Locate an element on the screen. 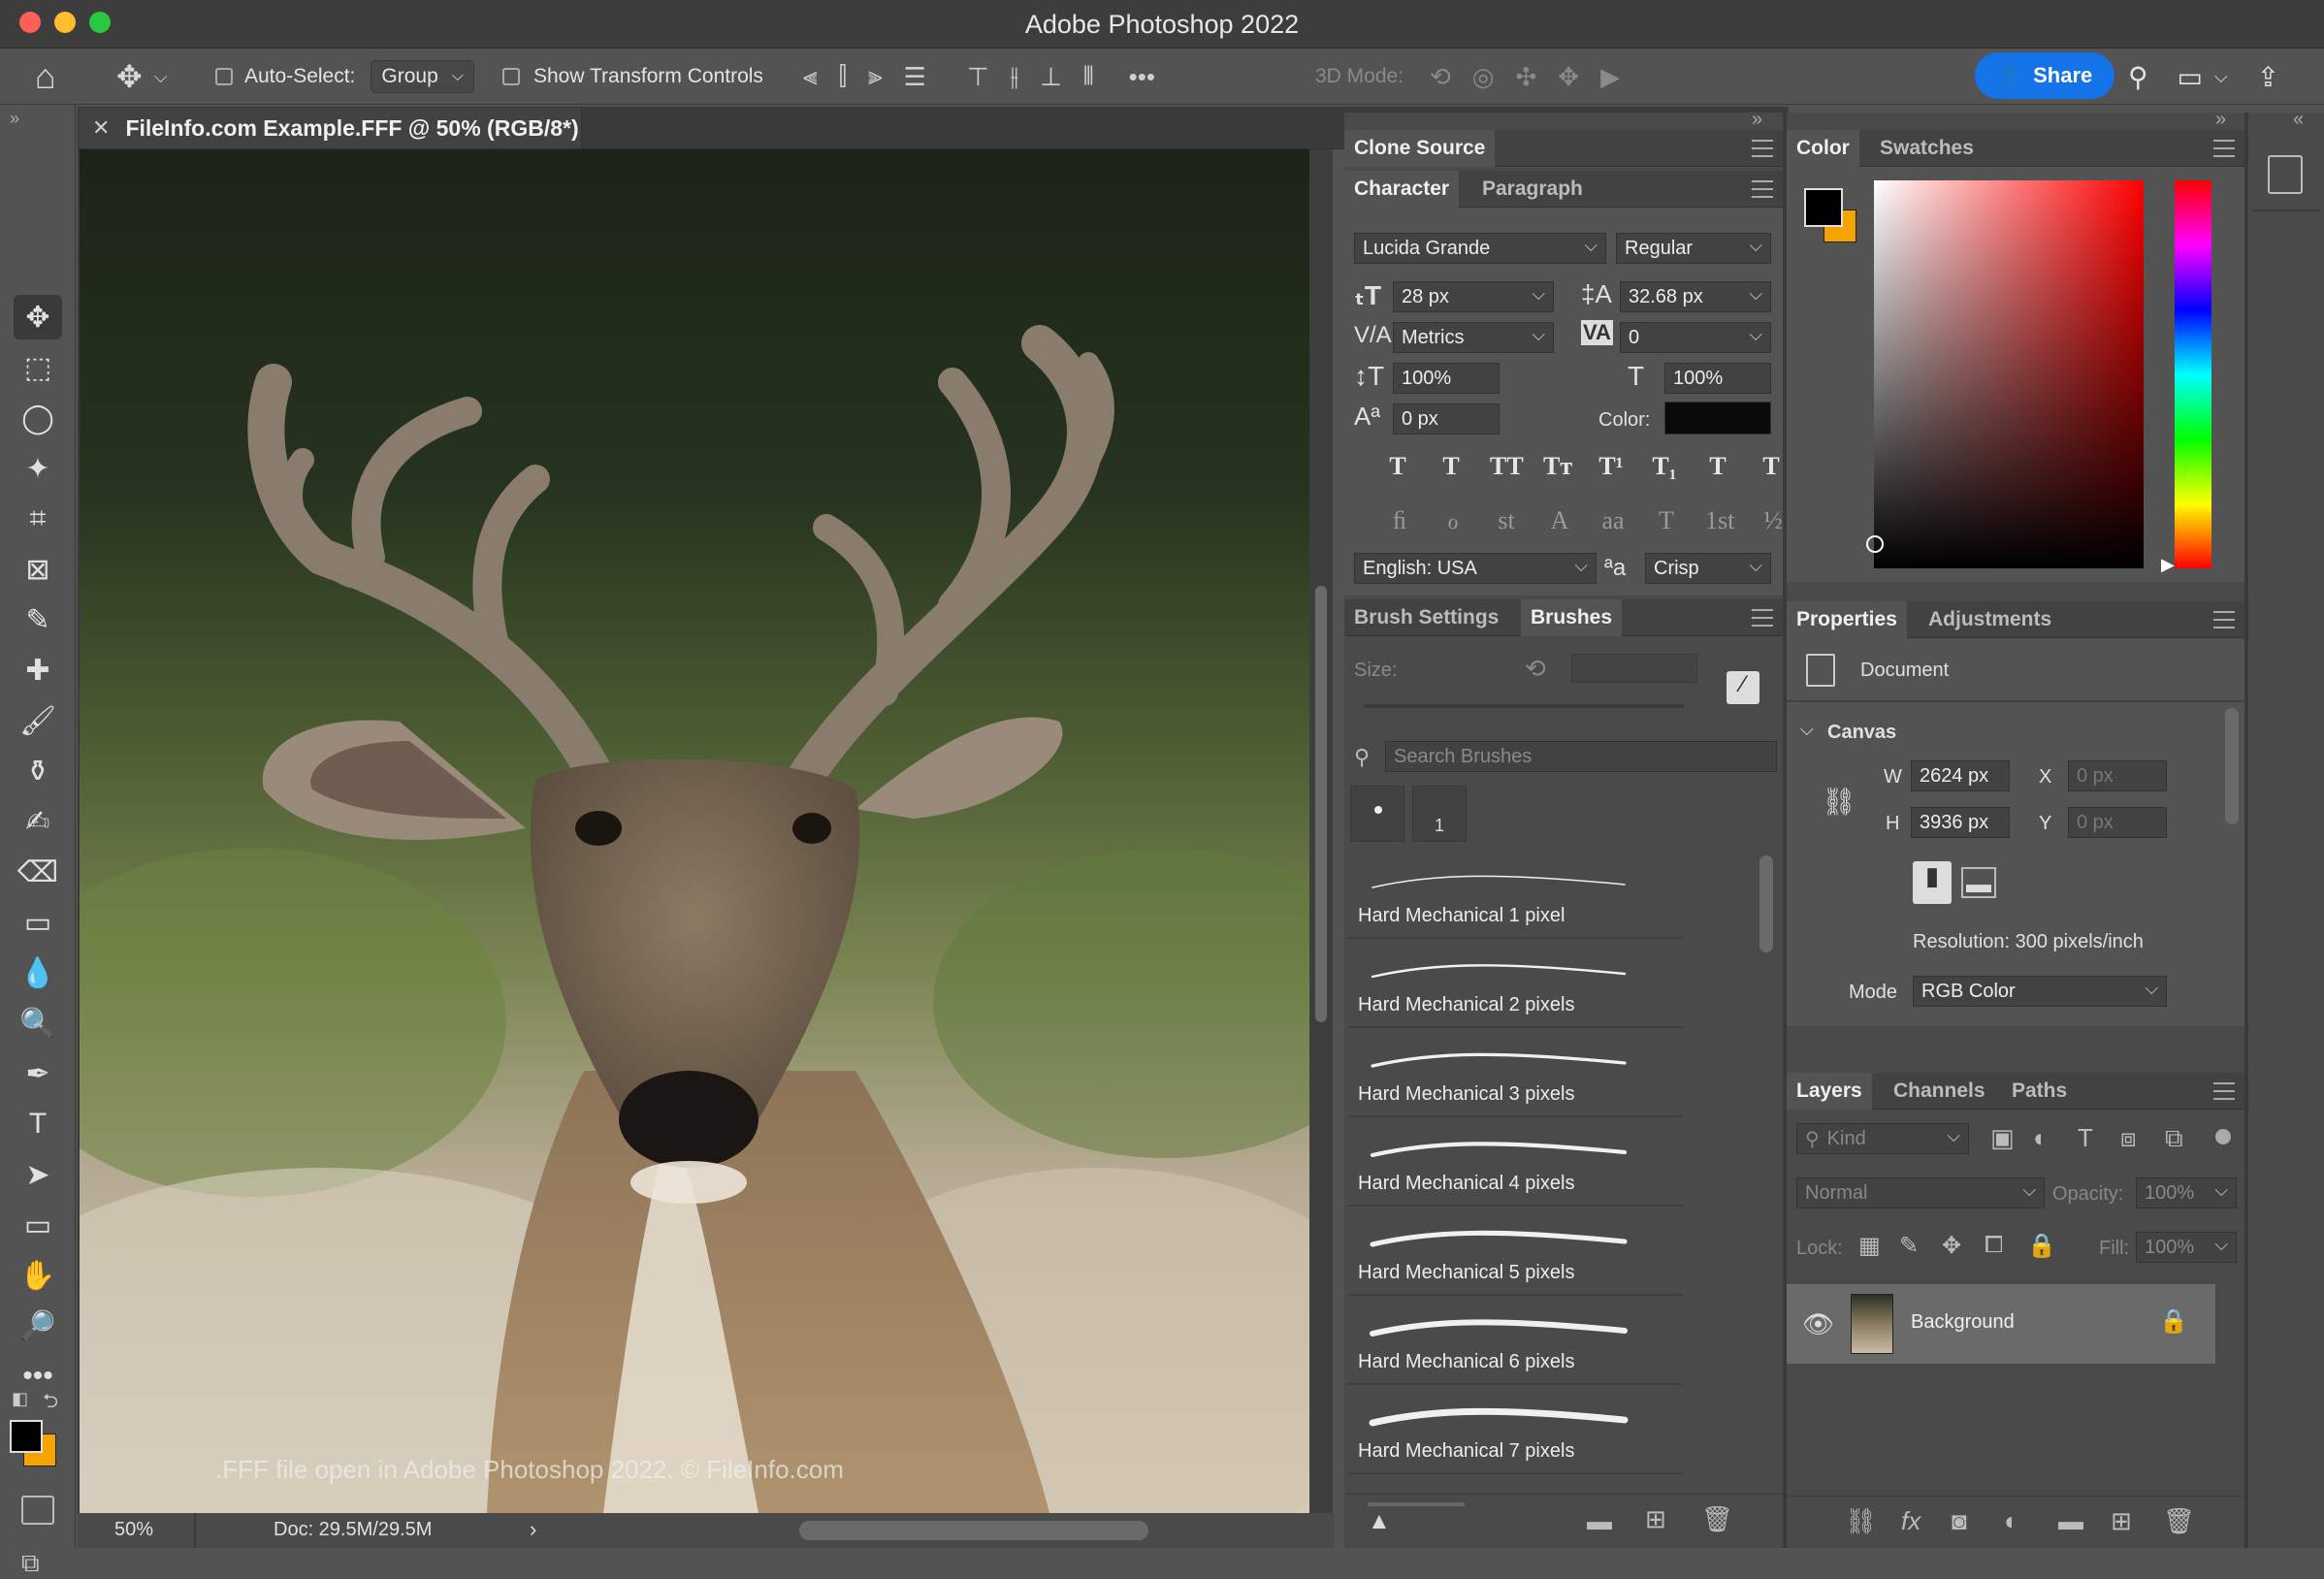 This screenshot has width=2324, height=1579. new-group-icon: ▬ is located at coordinates (2070, 1521).